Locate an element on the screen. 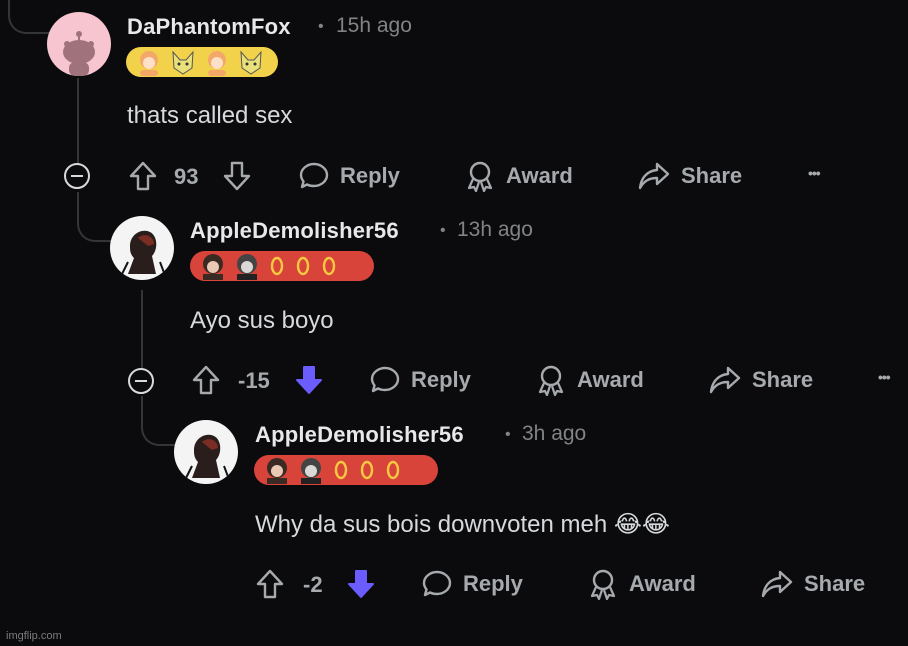 This screenshot has width=908, height=646. vote-count: -2 is located at coordinates (313, 584).